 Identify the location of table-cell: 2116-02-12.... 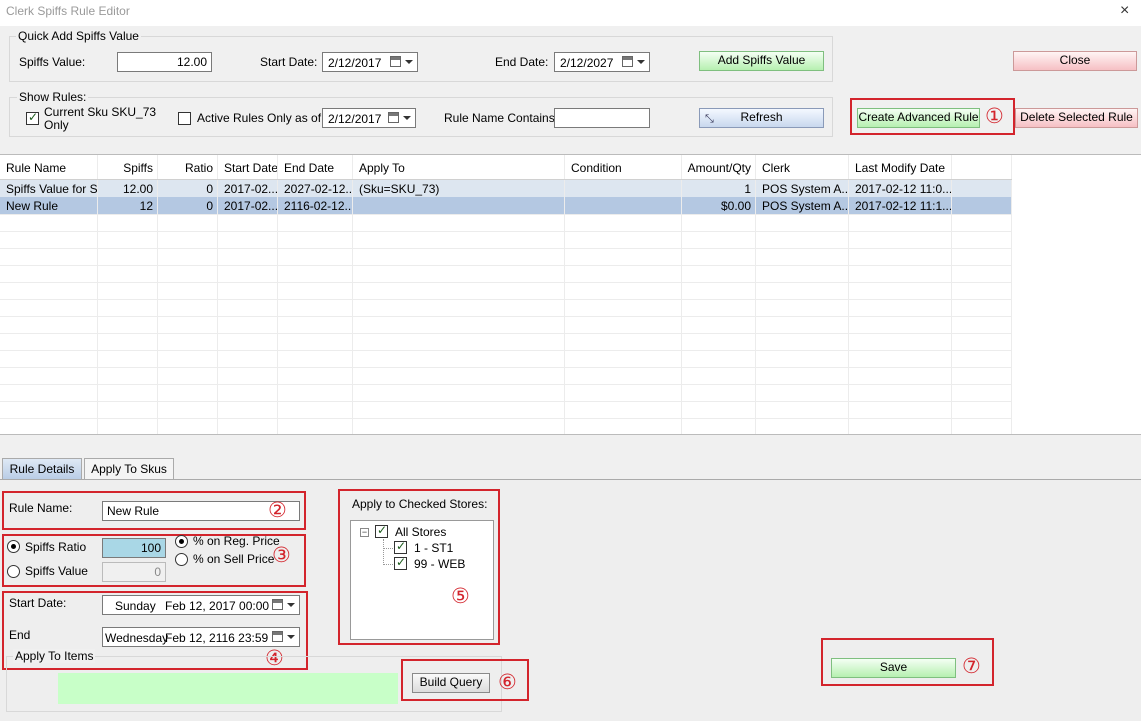
(316, 206).